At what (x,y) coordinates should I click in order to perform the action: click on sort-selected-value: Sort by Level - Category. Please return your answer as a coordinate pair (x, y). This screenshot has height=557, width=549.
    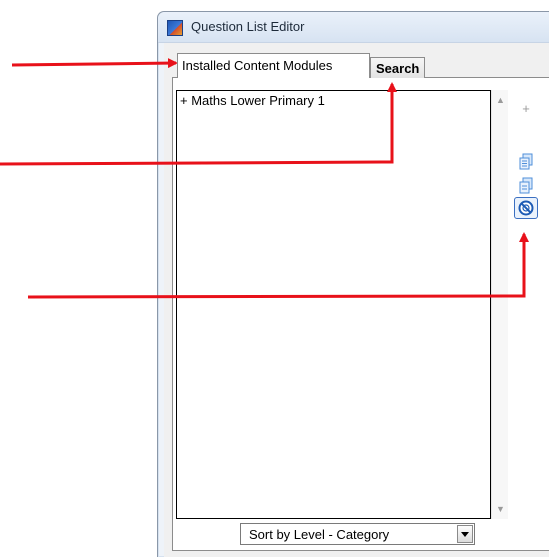
    Looking at the image, I should click on (319, 534).